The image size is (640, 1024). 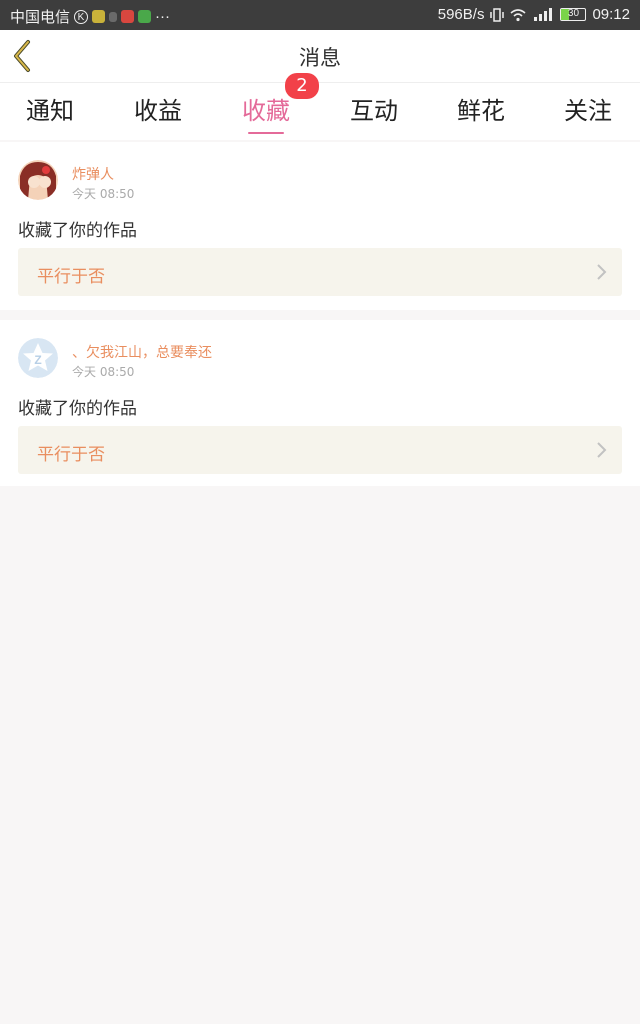 What do you see at coordinates (611, 14) in the screenshot?
I see `status-time: 09:12` at bounding box center [611, 14].